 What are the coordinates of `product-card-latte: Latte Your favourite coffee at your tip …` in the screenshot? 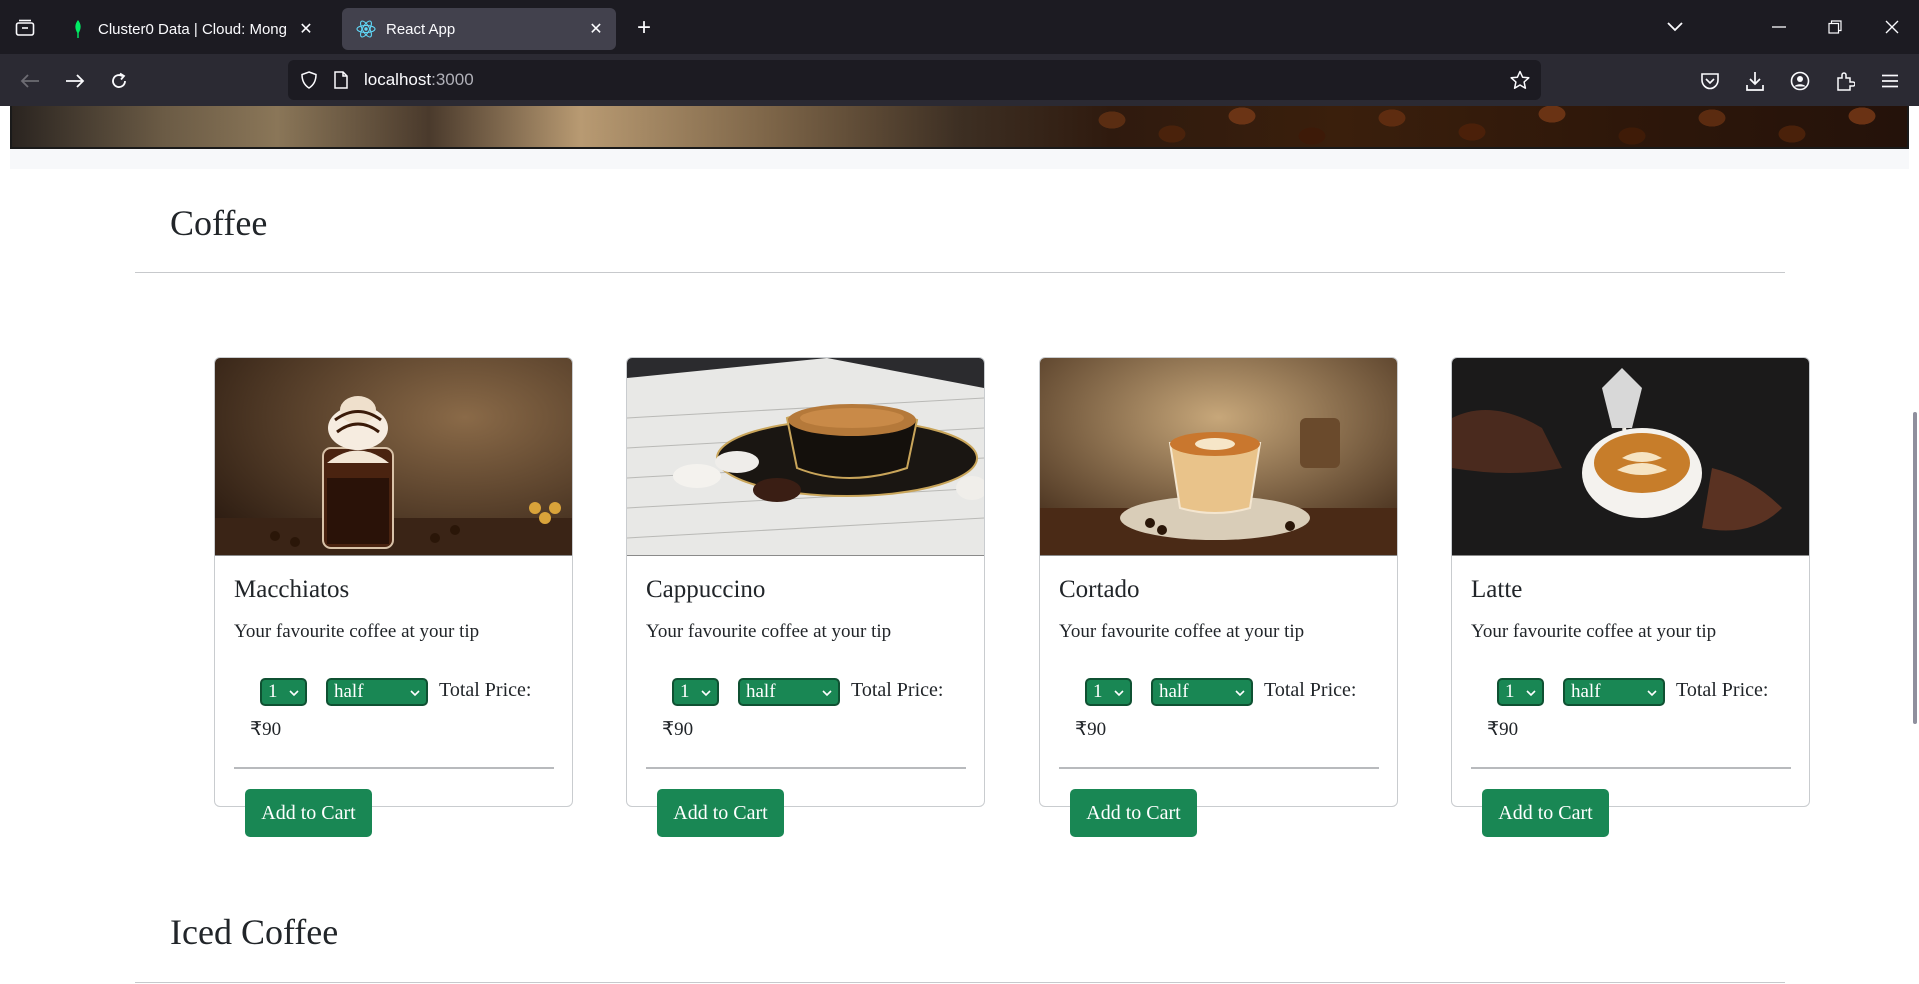 It's located at (1630, 597).